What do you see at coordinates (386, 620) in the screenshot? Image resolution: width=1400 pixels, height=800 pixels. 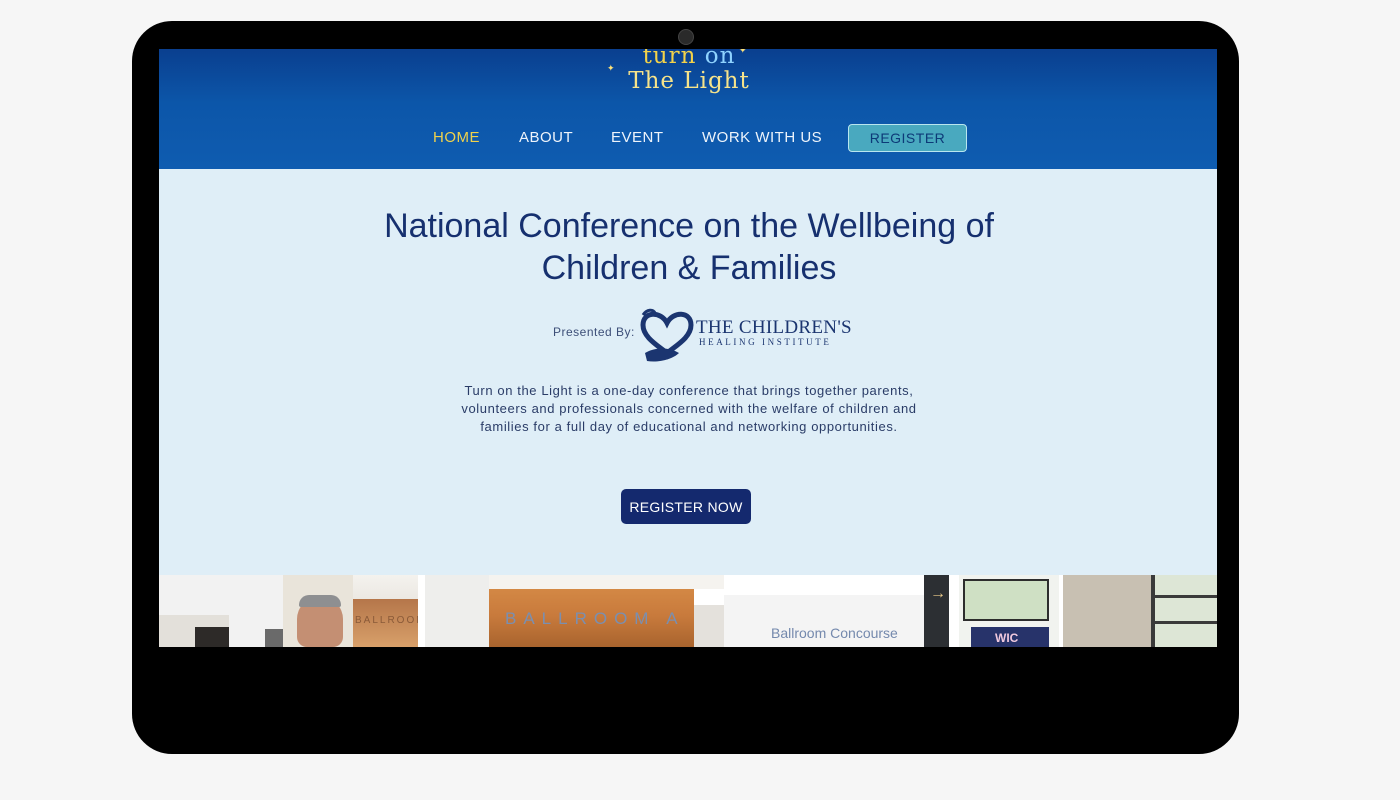 I see `ballroom-sign-small: BALLROOM A` at bounding box center [386, 620].